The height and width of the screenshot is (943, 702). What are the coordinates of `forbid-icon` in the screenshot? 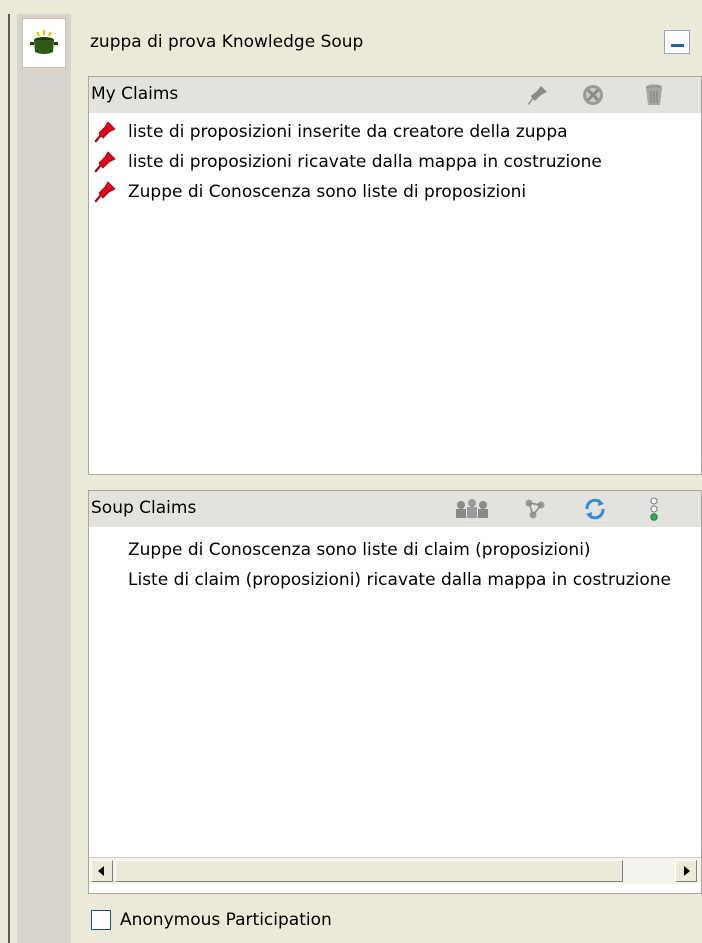 It's located at (593, 95).